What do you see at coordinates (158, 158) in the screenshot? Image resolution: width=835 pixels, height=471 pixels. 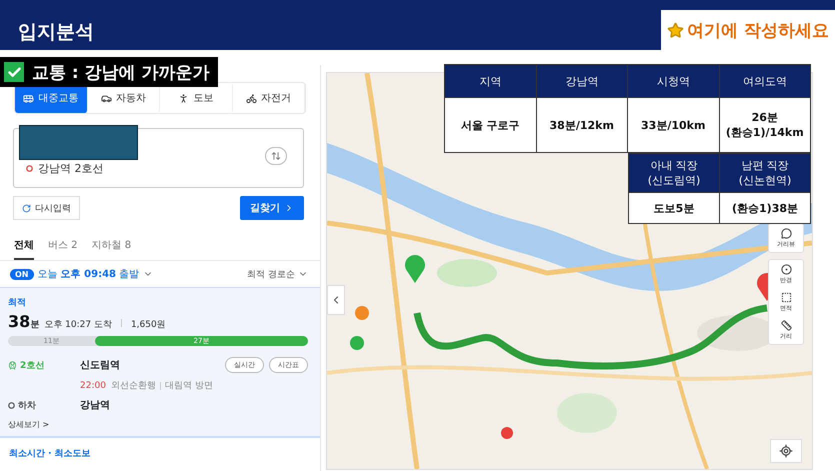 I see `route-search-box: 강남역 2호선` at bounding box center [158, 158].